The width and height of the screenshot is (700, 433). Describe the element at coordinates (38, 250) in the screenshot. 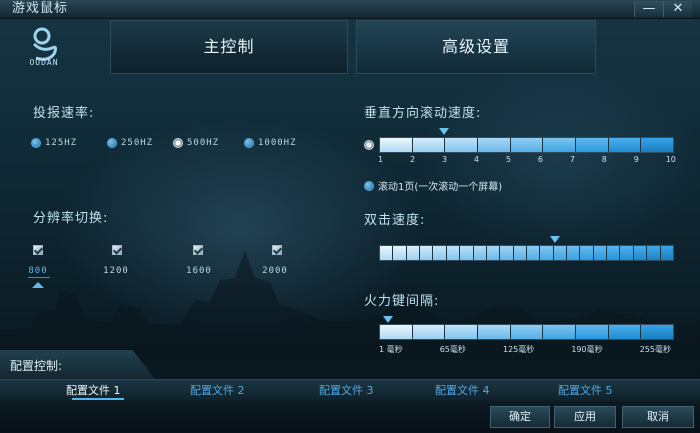

I see `resolution-800-checkbox` at that location.